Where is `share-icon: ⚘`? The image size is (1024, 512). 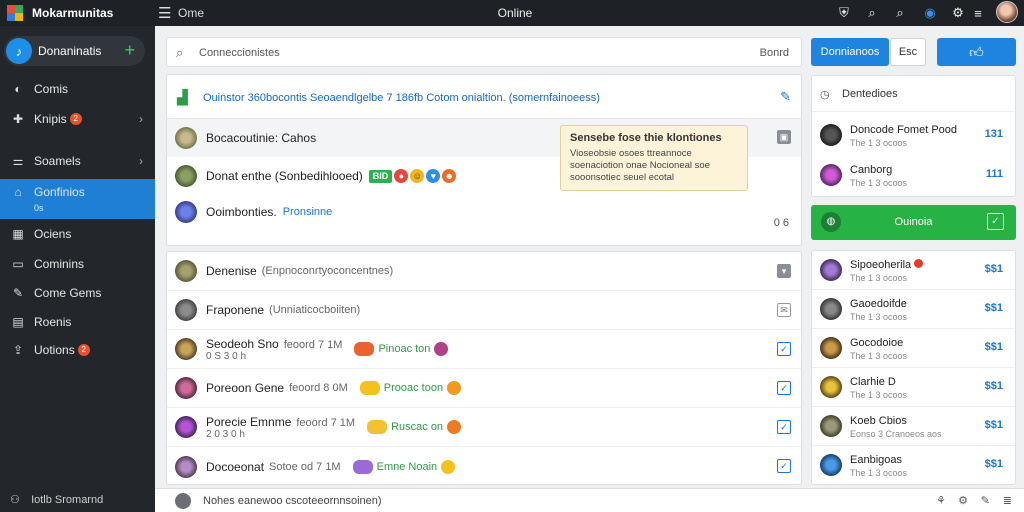
share-icon: ⚘ is located at coordinates (941, 500).